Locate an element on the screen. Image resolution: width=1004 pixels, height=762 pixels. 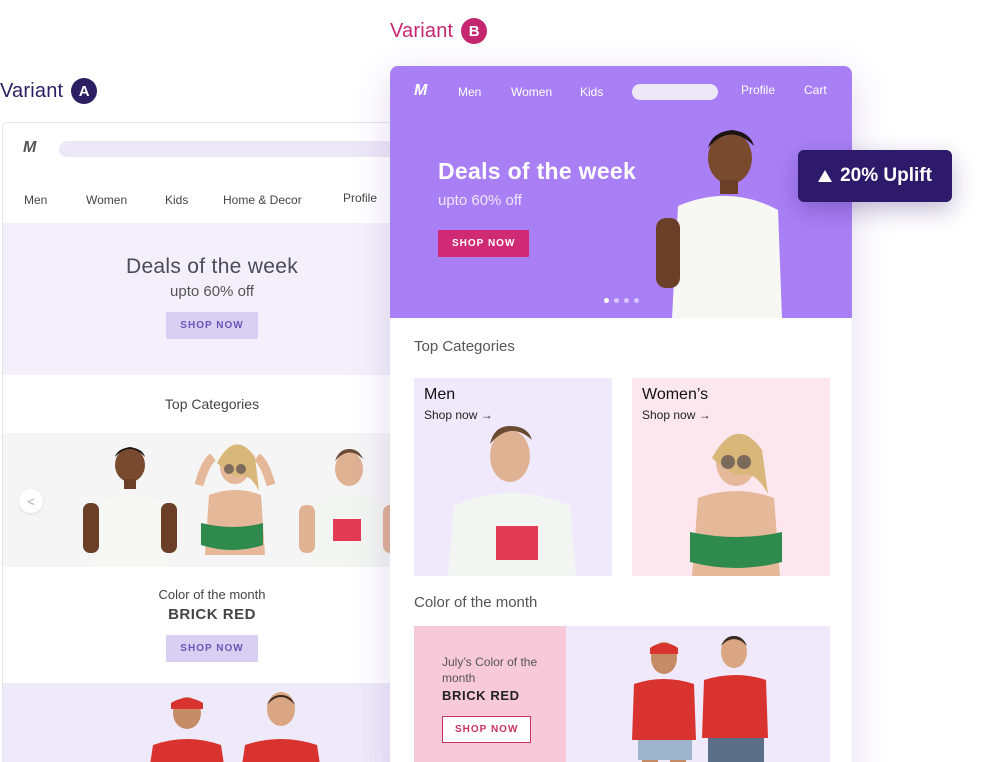
men-card-title: Men is located at coordinates (440, 394).